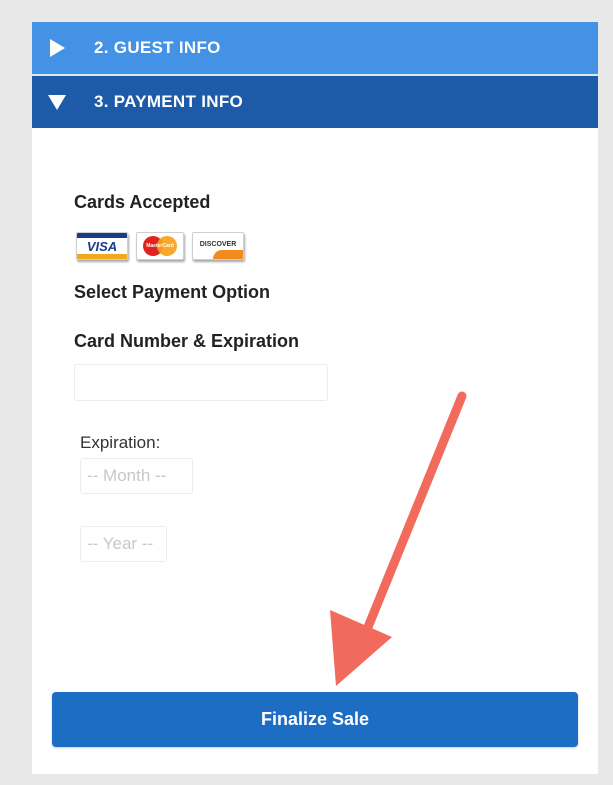 The height and width of the screenshot is (785, 613). What do you see at coordinates (102, 246) in the screenshot?
I see `visa-card-icon: VISA` at bounding box center [102, 246].